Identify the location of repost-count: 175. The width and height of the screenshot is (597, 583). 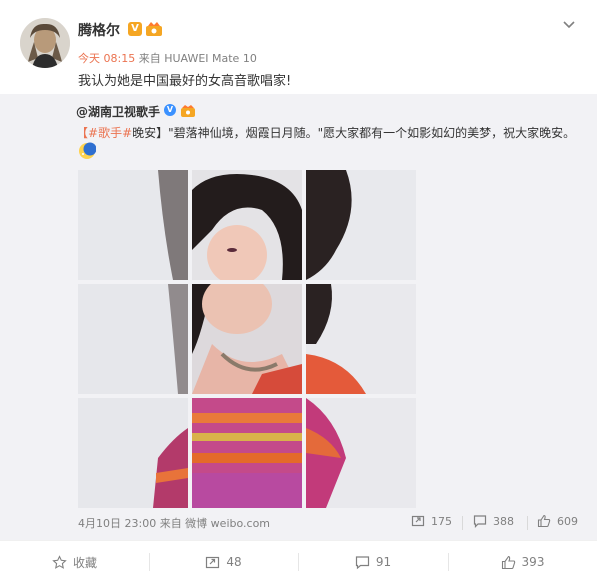
(441, 521).